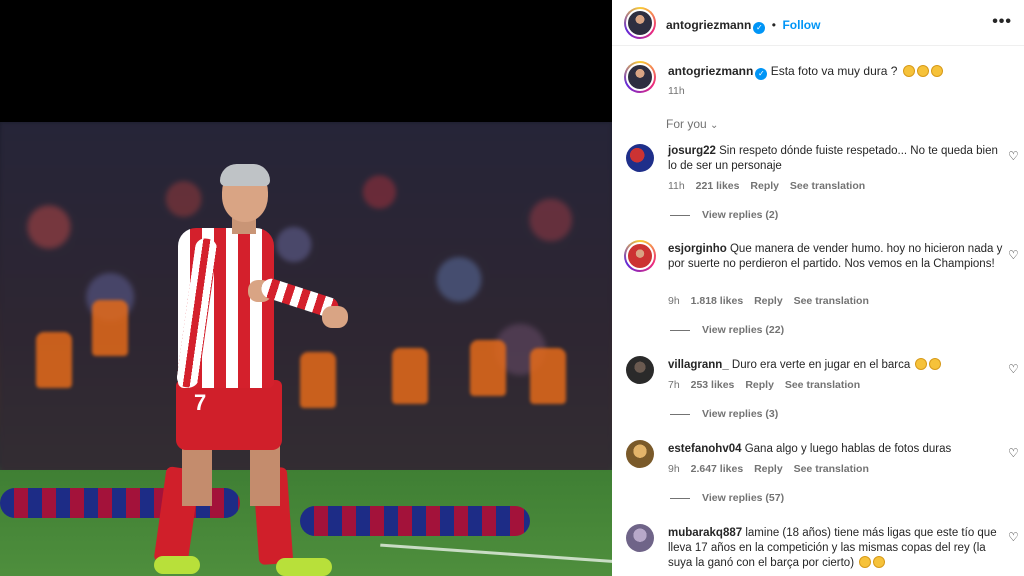  I want to click on crying-emoji-icon, so click(865, 562).